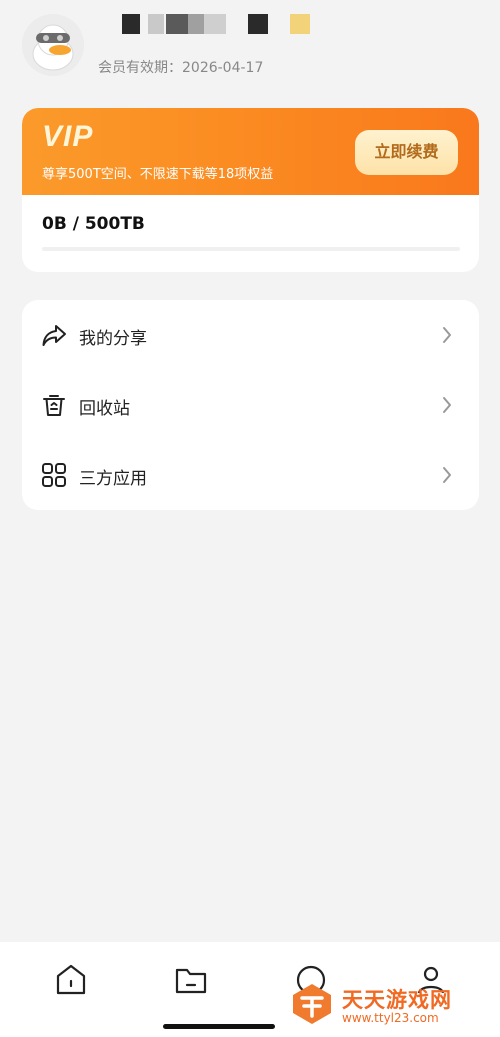  I want to click on vip-card: VIP 尊享500T空间、不限速下载等18项权益 立即续费 0B / 500TB, so click(250, 190).